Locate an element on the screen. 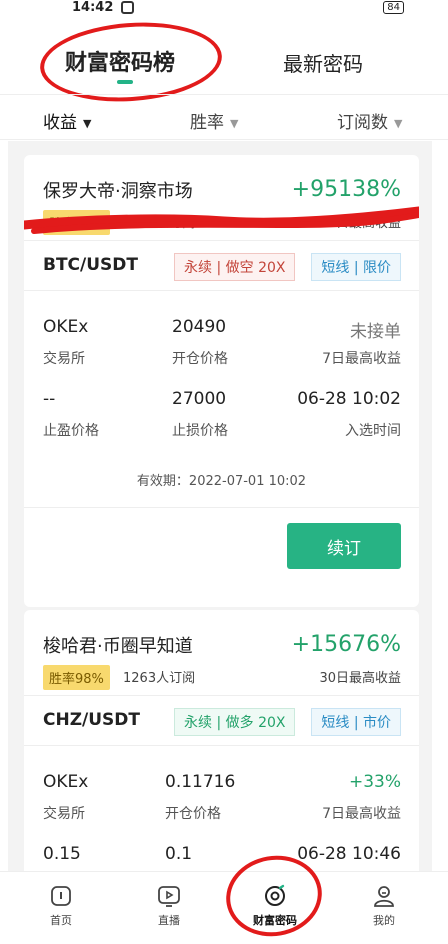 The image size is (448, 944). take-profit-value: 0.15 is located at coordinates (62, 854).